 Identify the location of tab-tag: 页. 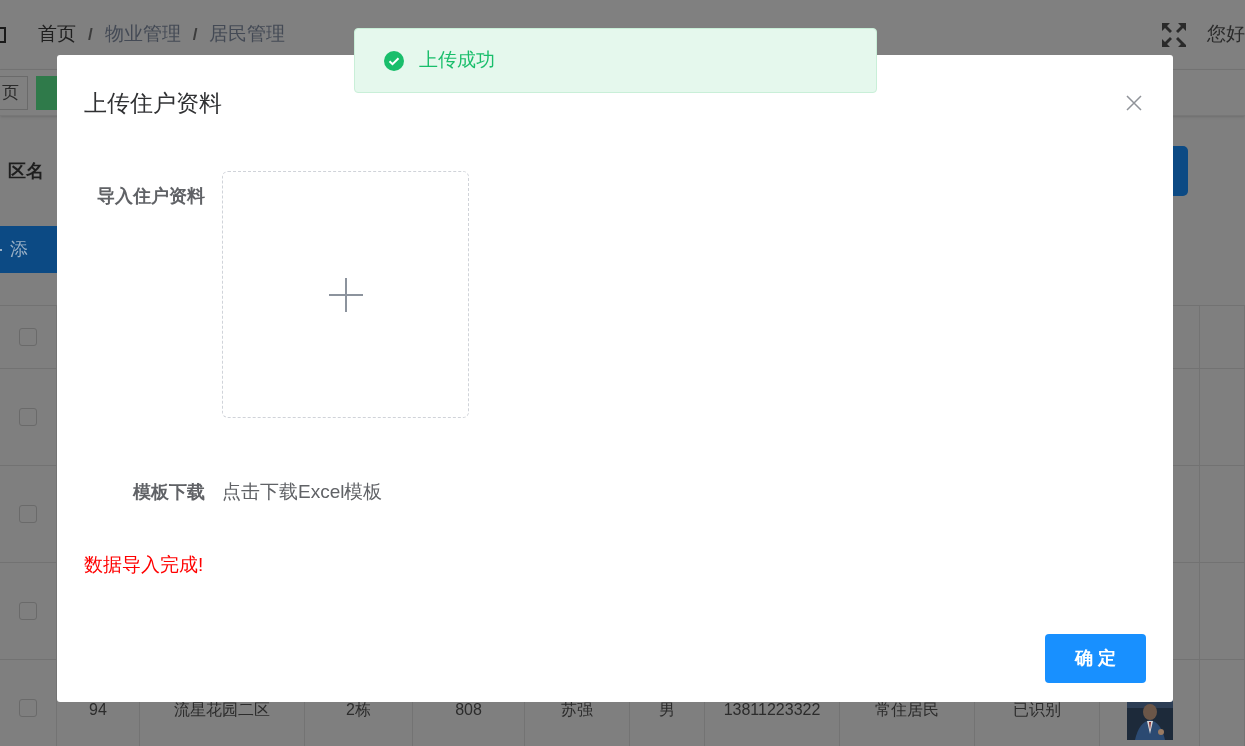
(14, 92).